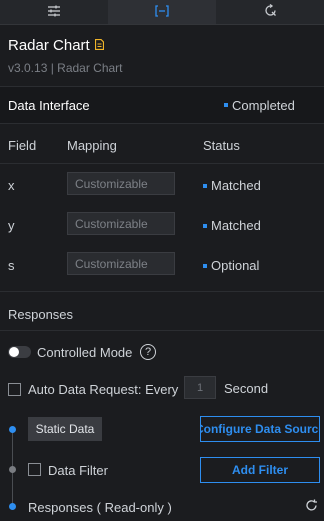 The width and height of the screenshot is (324, 521). What do you see at coordinates (235, 265) in the screenshot?
I see `status-text: Optional` at bounding box center [235, 265].